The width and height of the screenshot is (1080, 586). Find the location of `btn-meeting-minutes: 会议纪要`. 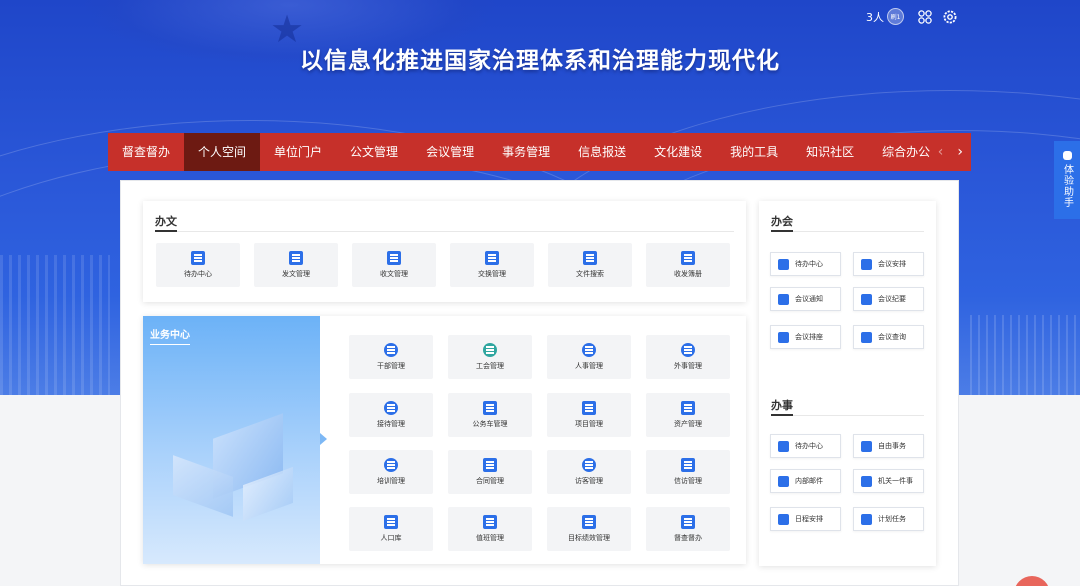

btn-meeting-minutes: 会议纪要 is located at coordinates (888, 299).